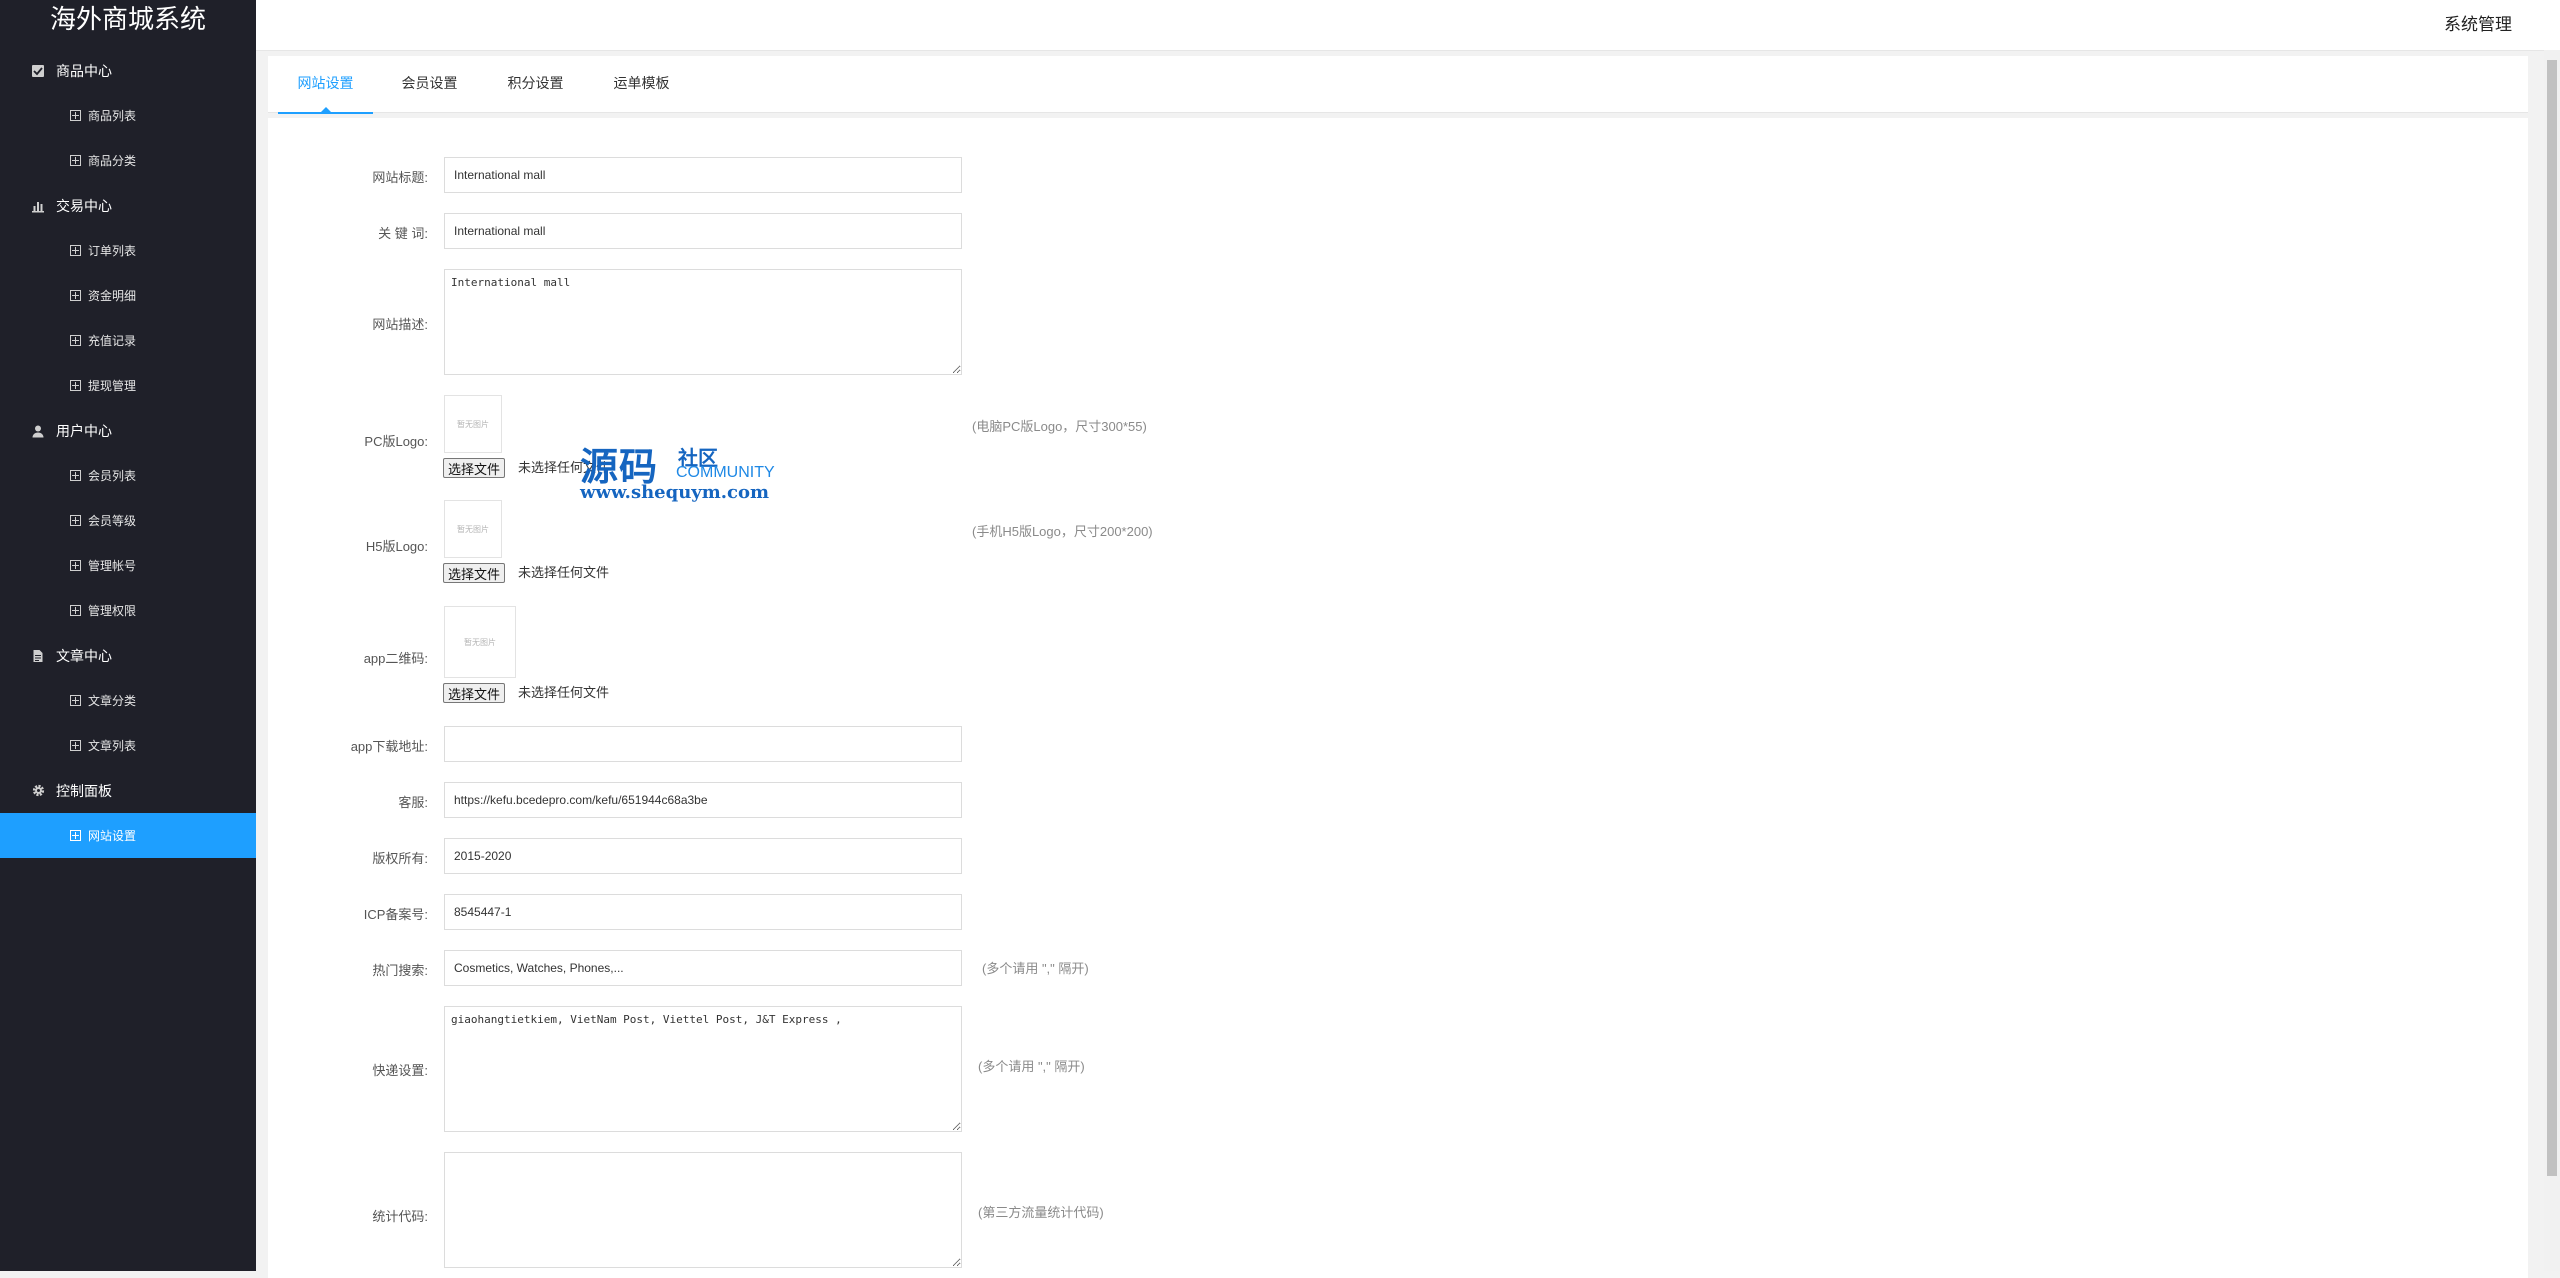  I want to click on page-scrollbar, so click(2552, 660).